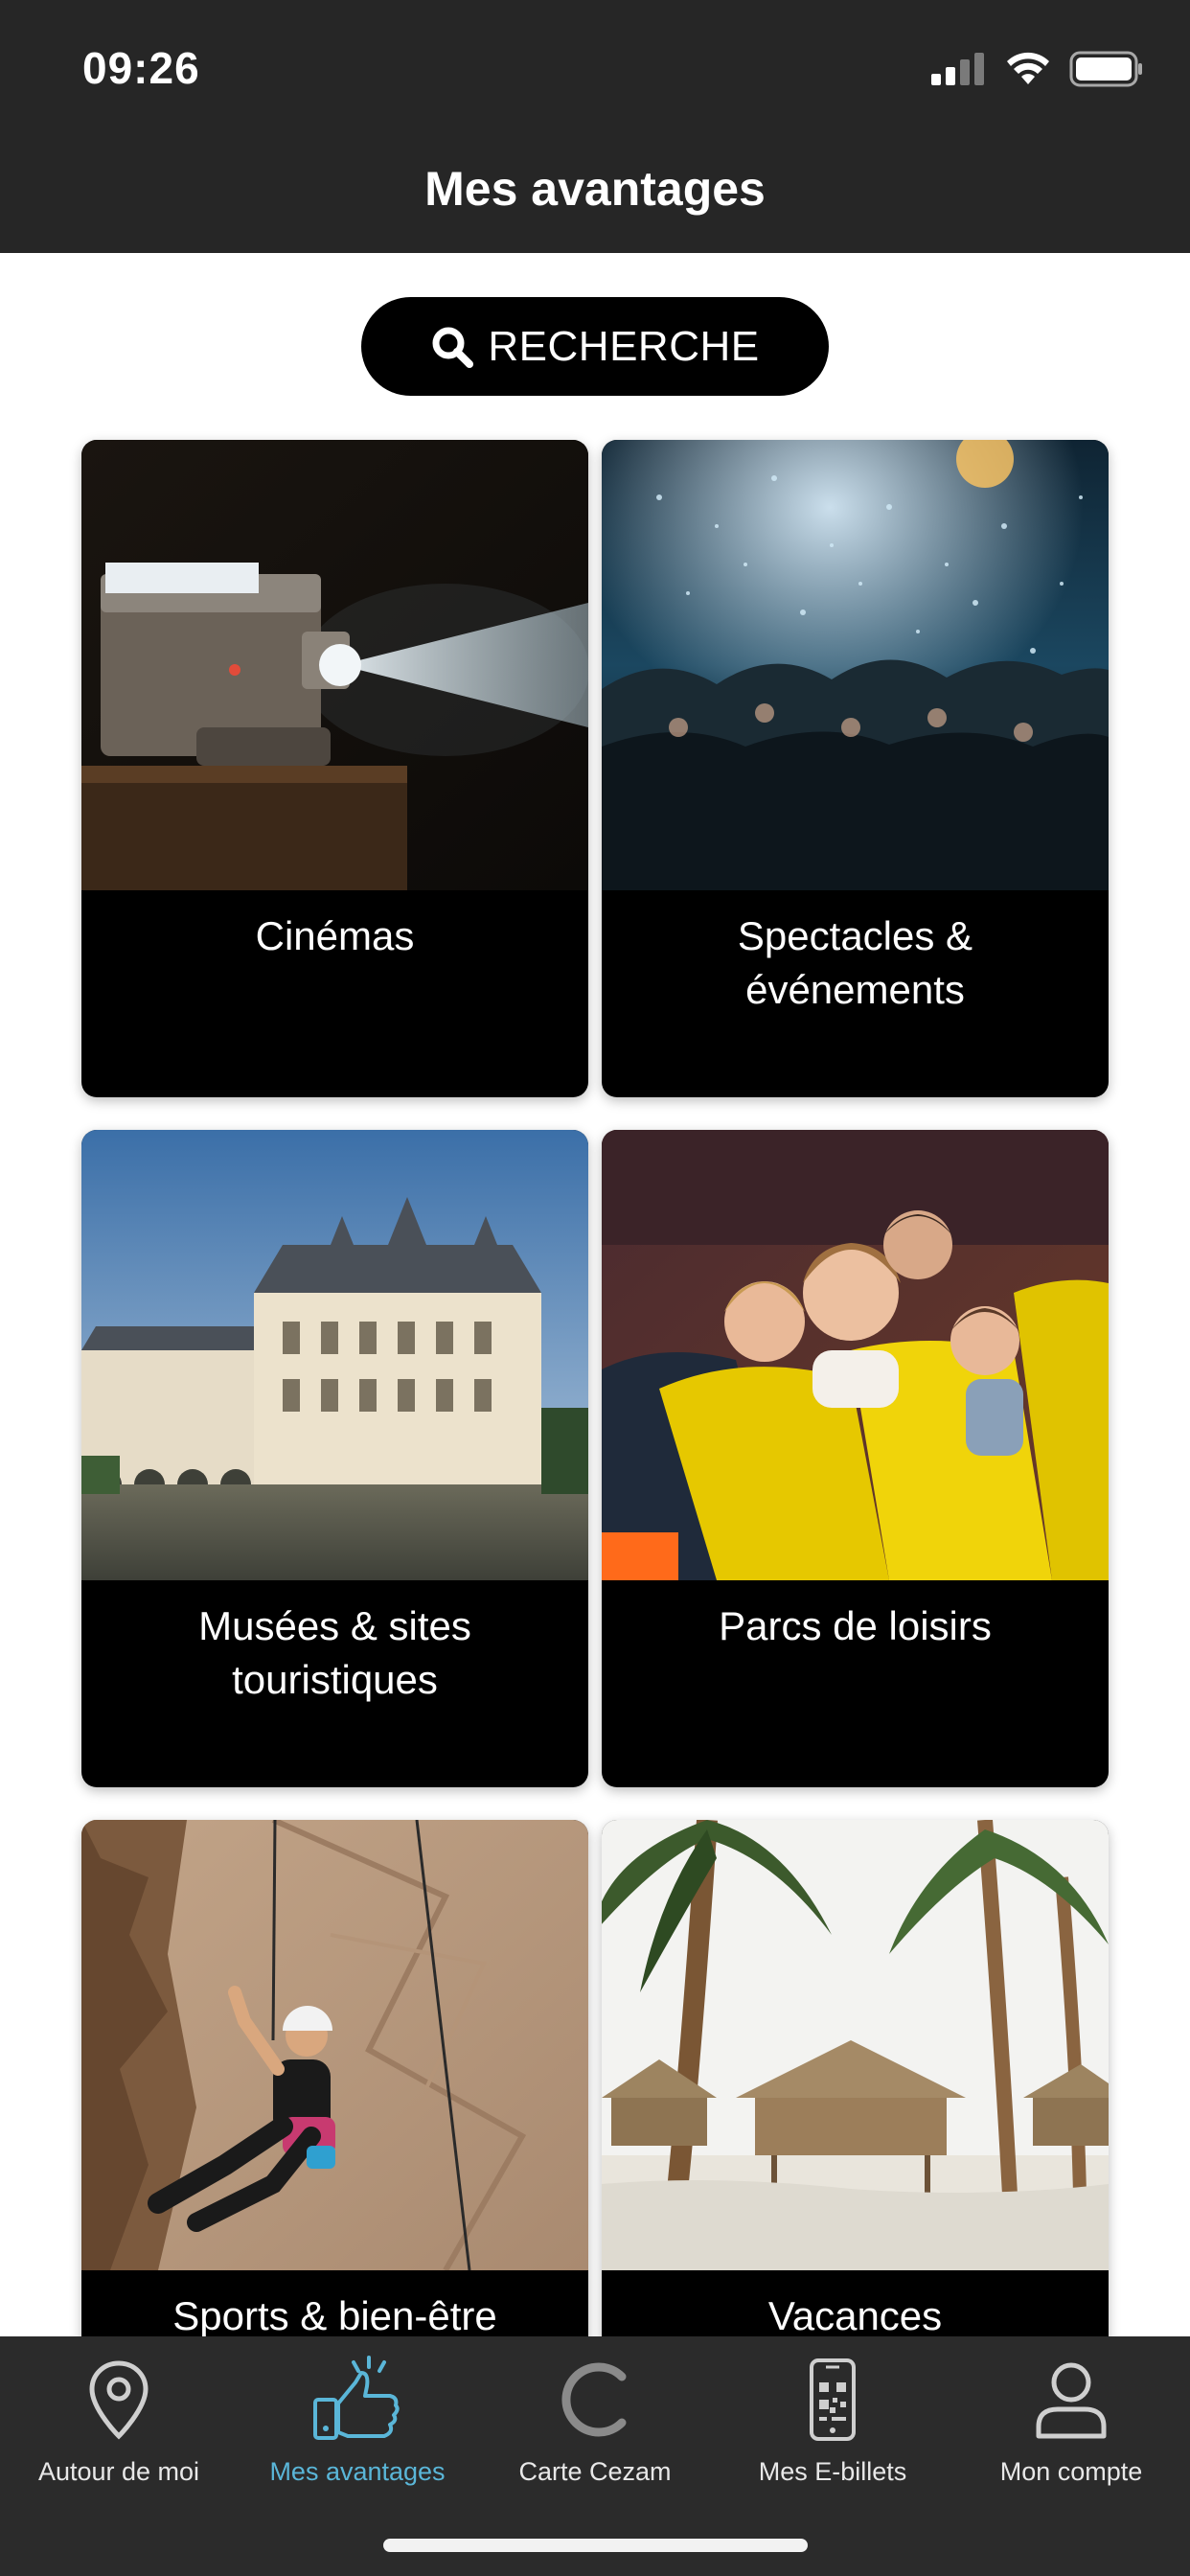 Image resolution: width=1190 pixels, height=2576 pixels. I want to click on status-icons, so click(1038, 69).